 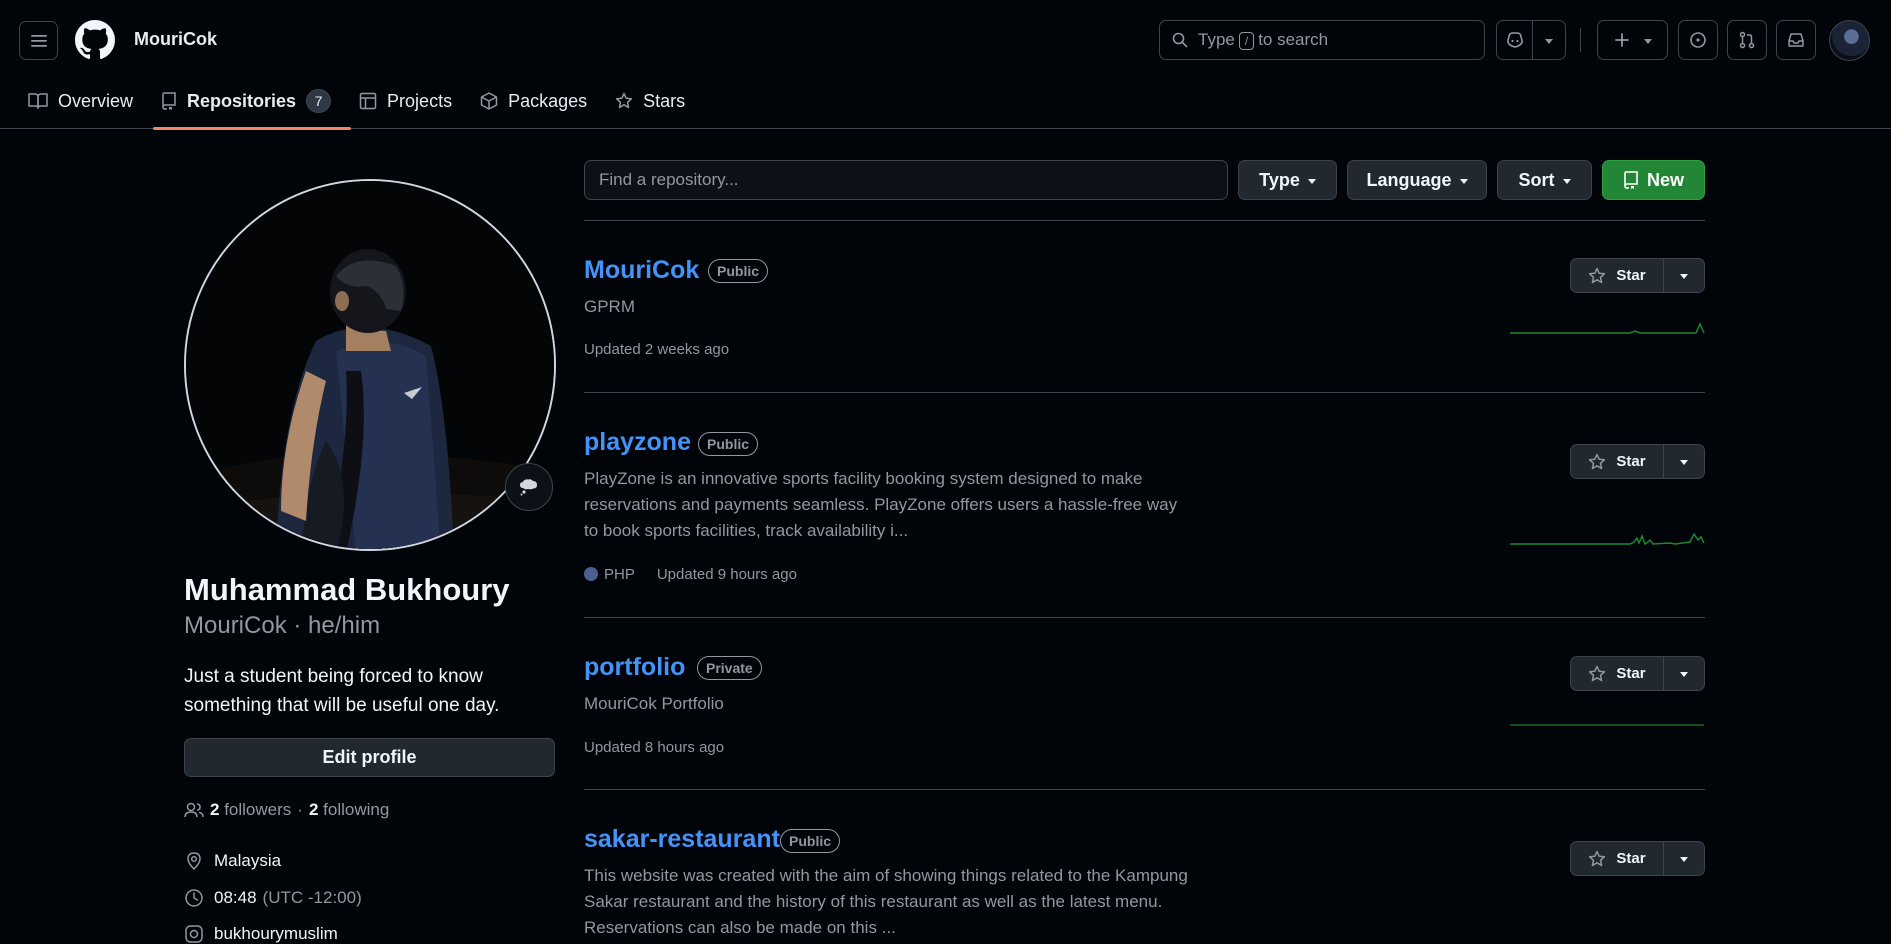 I want to click on active-tab-indicator, so click(x=252, y=128).